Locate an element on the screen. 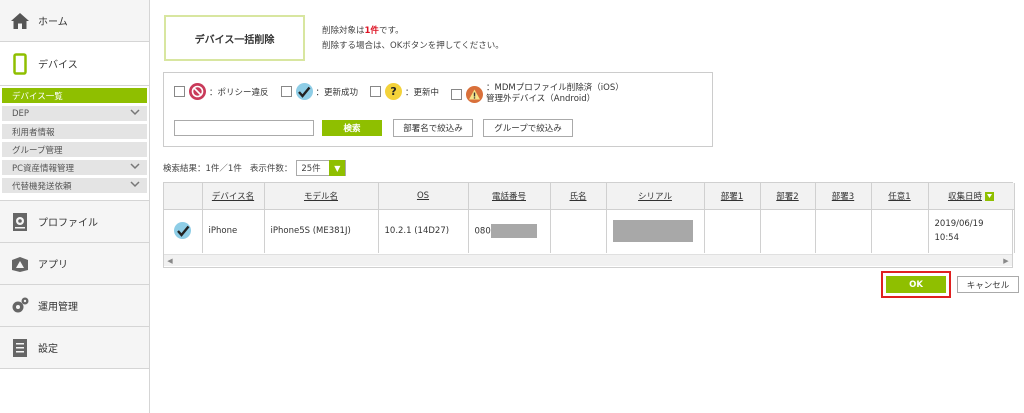  updating-checkbox is located at coordinates (376, 91).